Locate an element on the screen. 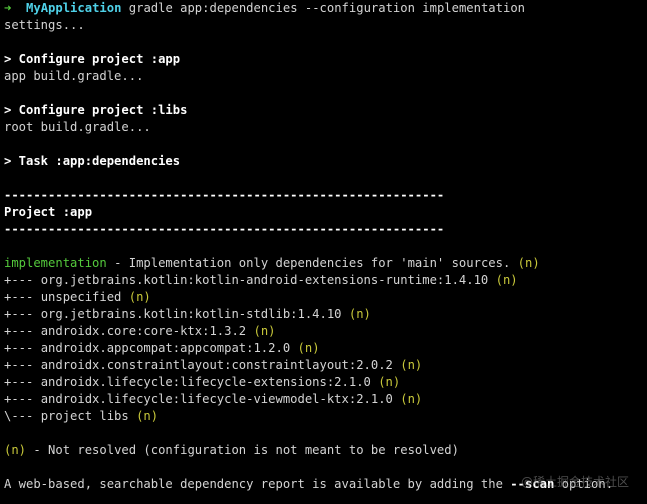 This screenshot has height=504, width=647. dependency-name: androidx.appcompat:appcompat:1.2.0 is located at coordinates (165, 348).